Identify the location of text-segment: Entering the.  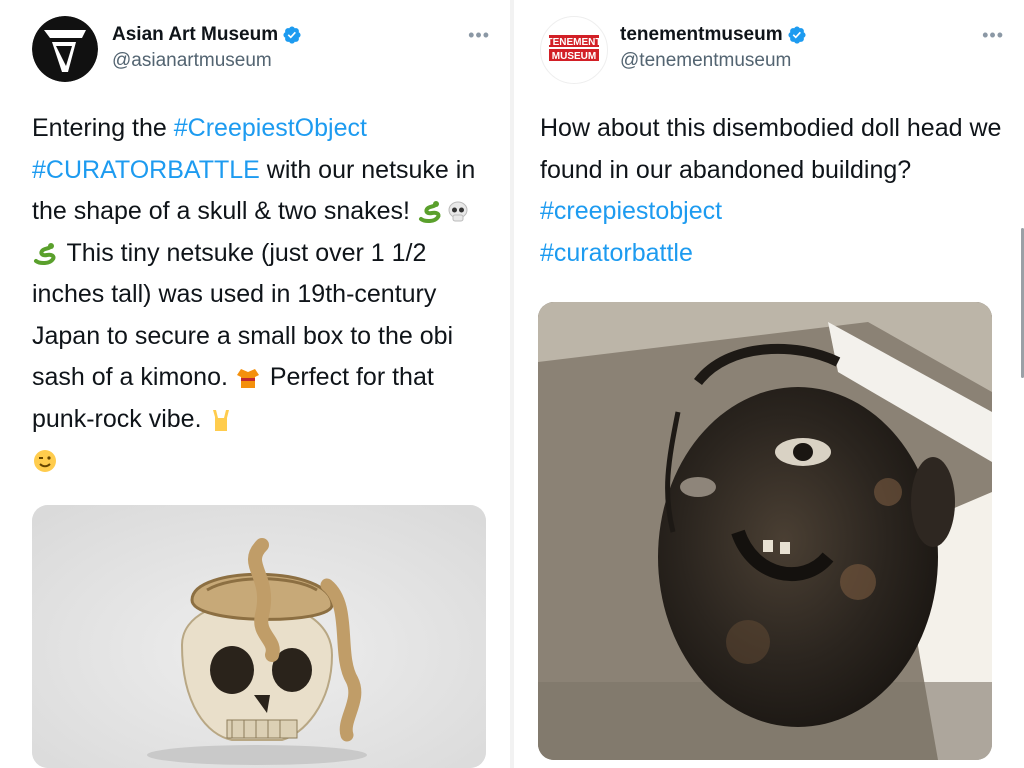
(103, 128).